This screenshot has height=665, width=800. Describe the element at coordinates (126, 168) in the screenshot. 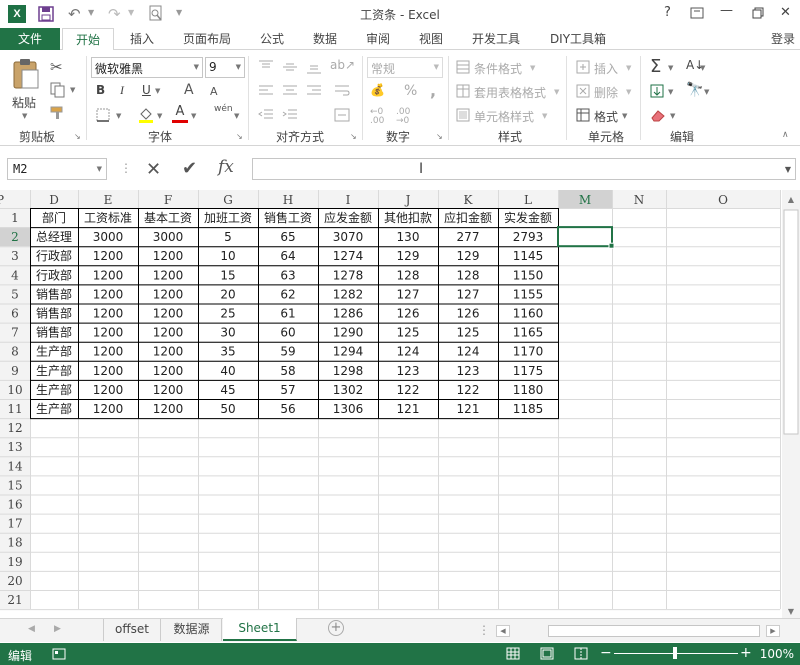

I see `formula-bar-grip-icon: ⋮` at that location.